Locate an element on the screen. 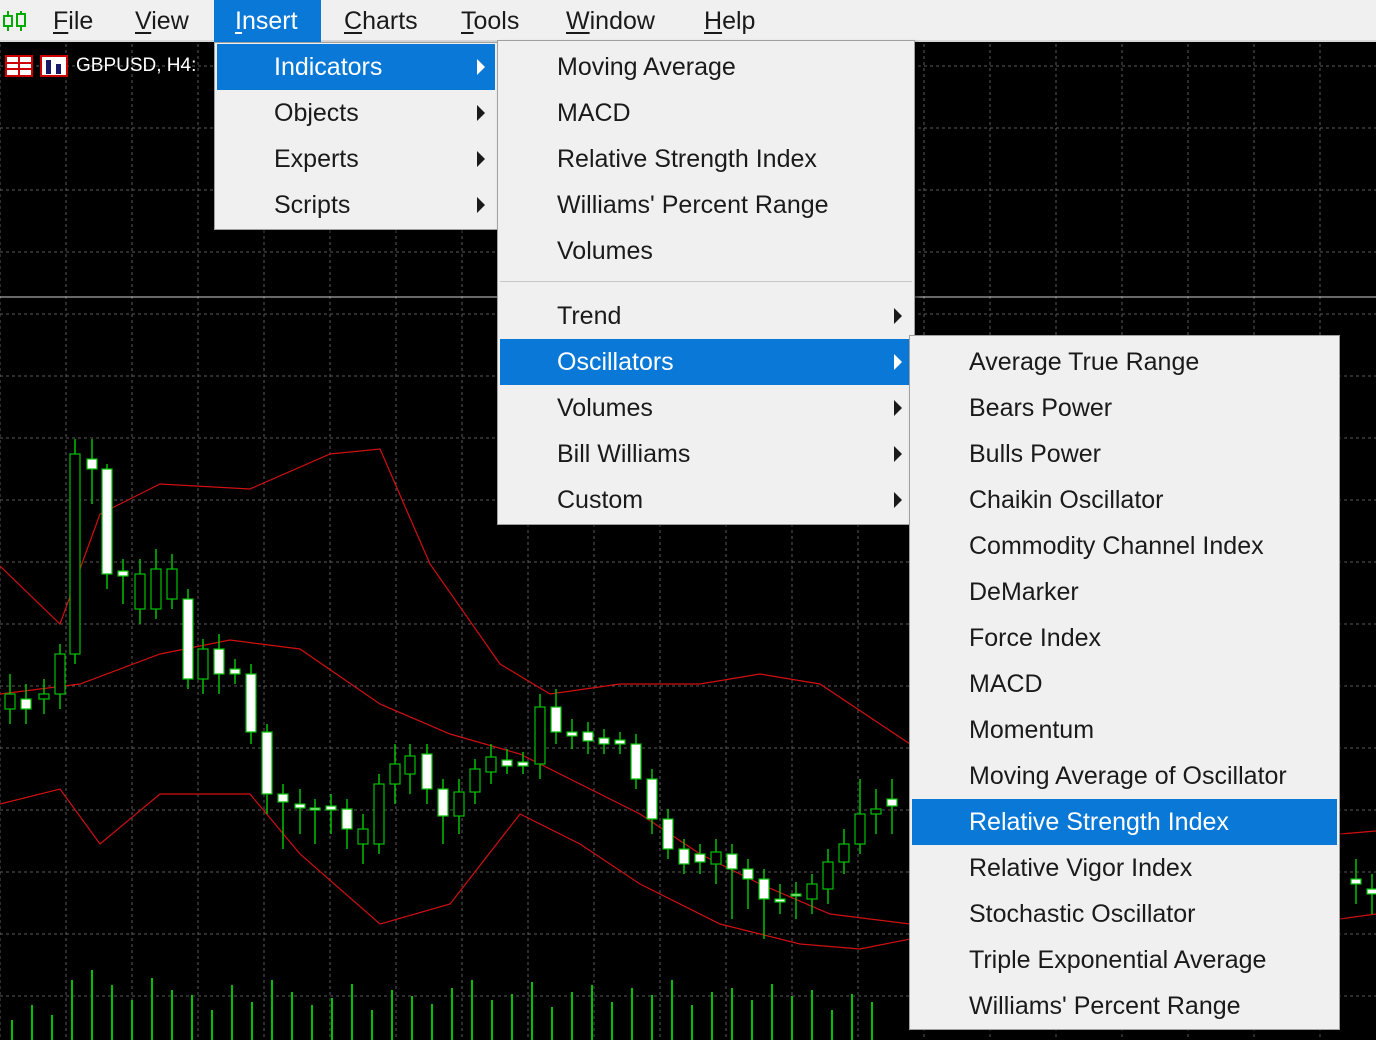 The image size is (1376, 1040). menu-item-macd-osc: MACD is located at coordinates (1124, 684).